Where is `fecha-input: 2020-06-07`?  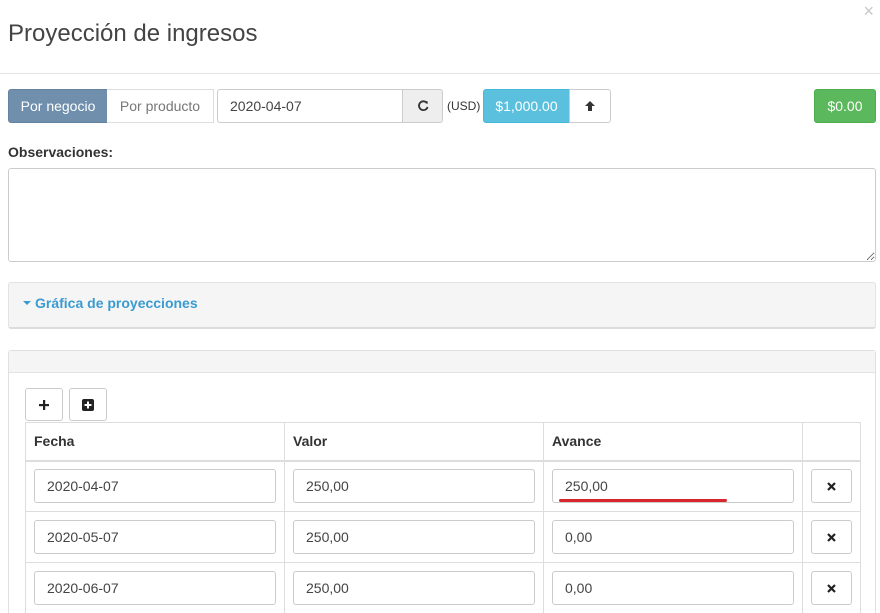 fecha-input: 2020-06-07 is located at coordinates (155, 588).